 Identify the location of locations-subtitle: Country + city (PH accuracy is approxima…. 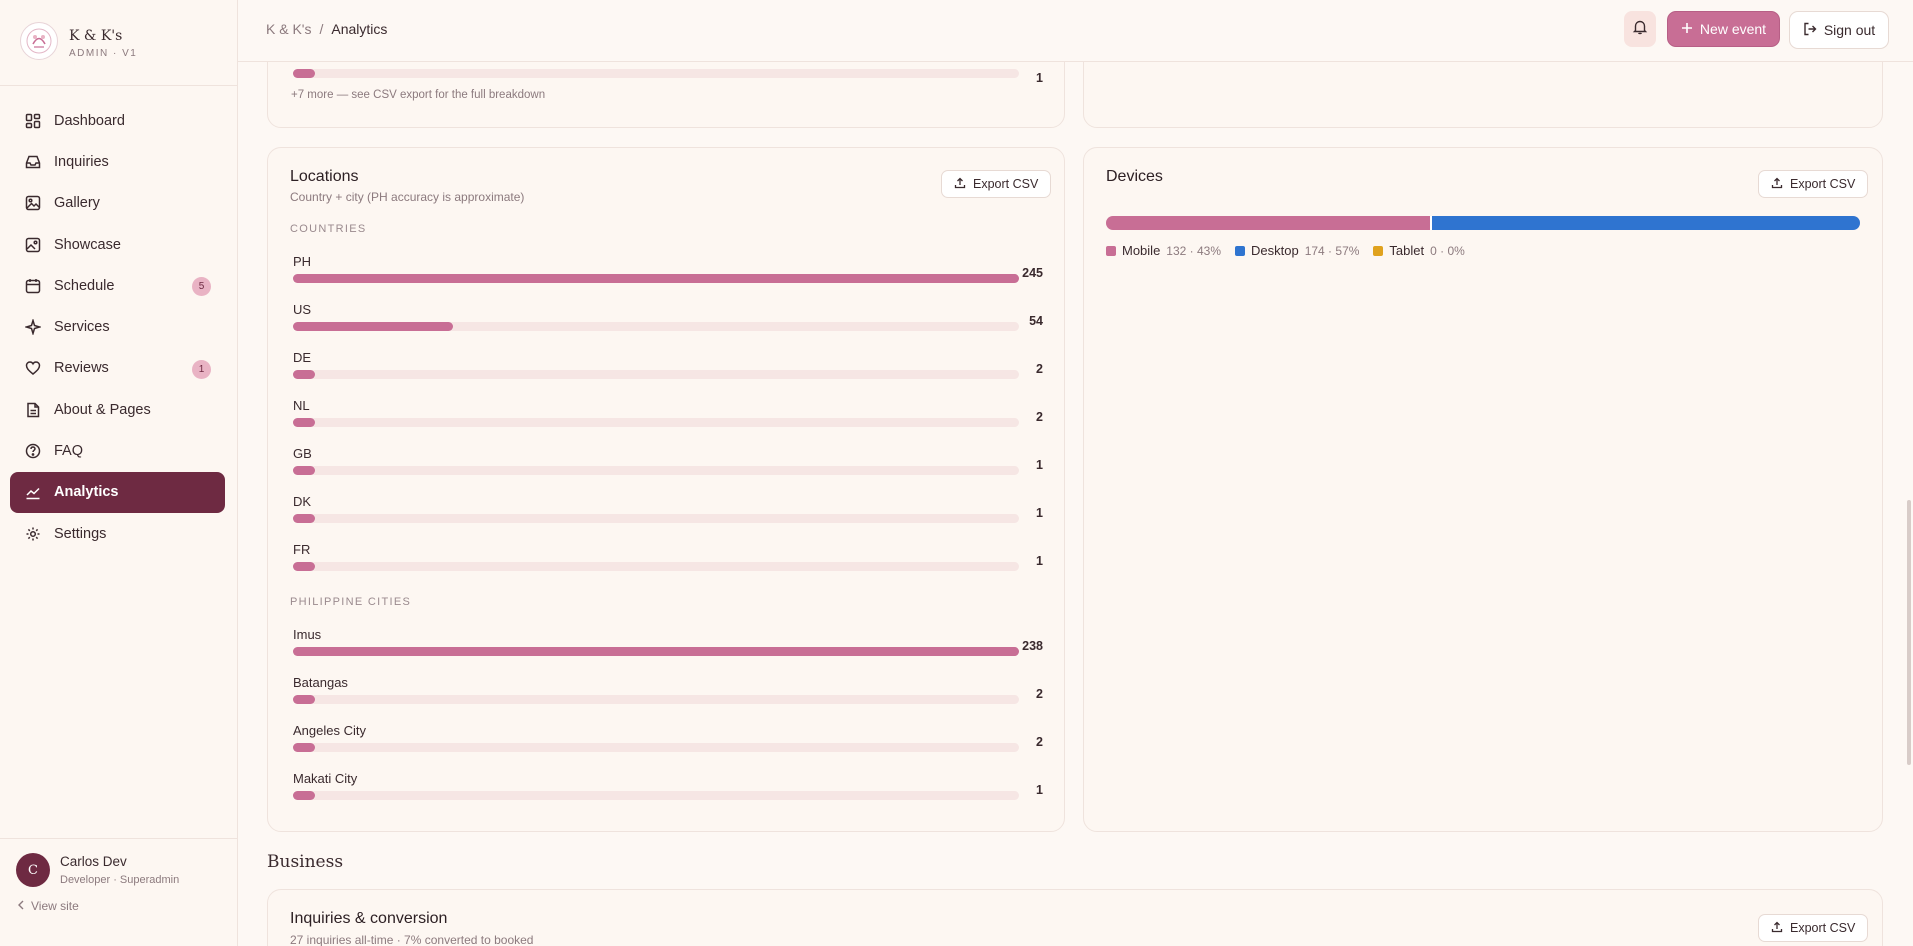
(407, 197).